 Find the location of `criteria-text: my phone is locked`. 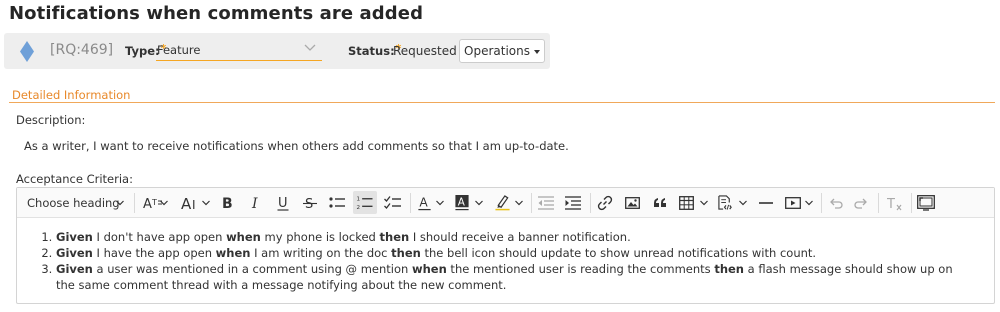

criteria-text: my phone is locked is located at coordinates (320, 237).